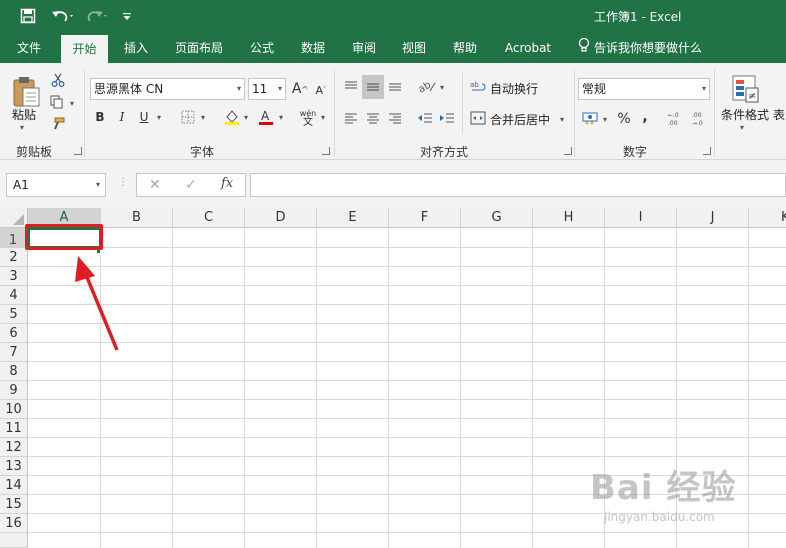 This screenshot has width=786, height=548. Describe the element at coordinates (28, 16) in the screenshot. I see `save-icon` at that location.